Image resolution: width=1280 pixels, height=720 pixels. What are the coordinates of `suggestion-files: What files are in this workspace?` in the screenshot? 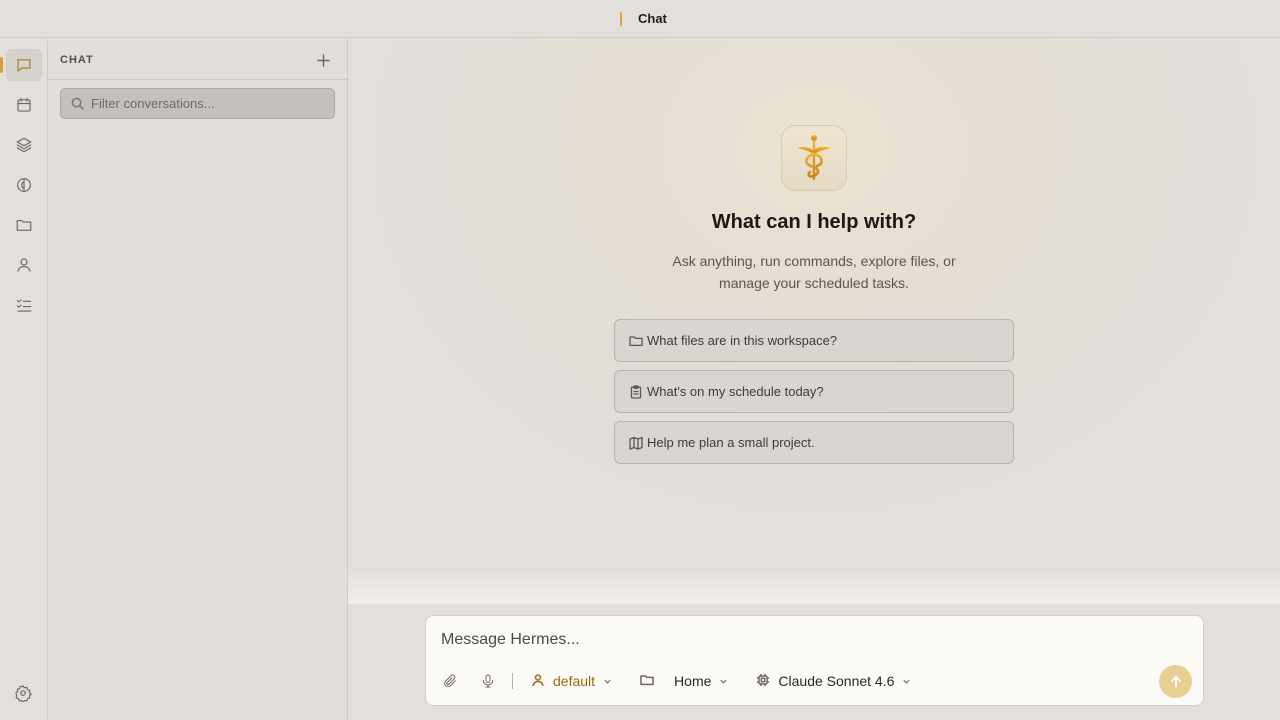 It's located at (814, 340).